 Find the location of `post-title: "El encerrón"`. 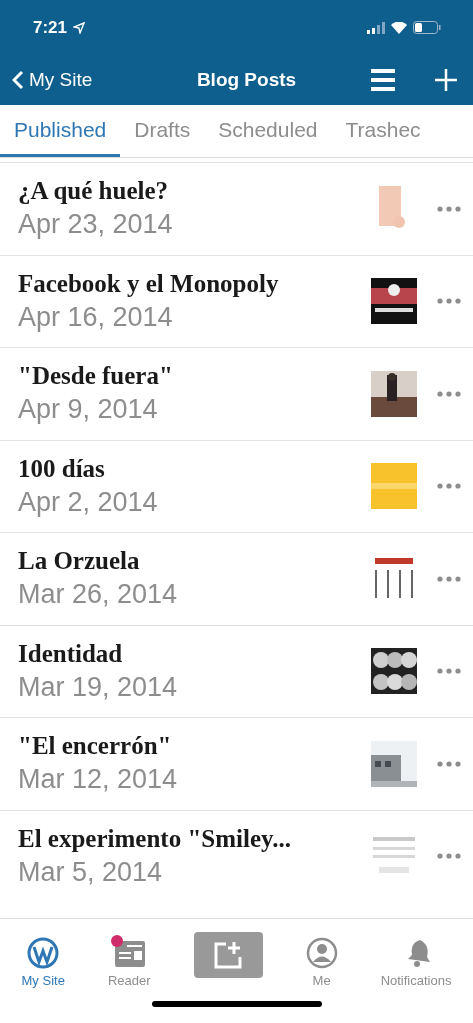

post-title: "El encerrón" is located at coordinates (95, 746).